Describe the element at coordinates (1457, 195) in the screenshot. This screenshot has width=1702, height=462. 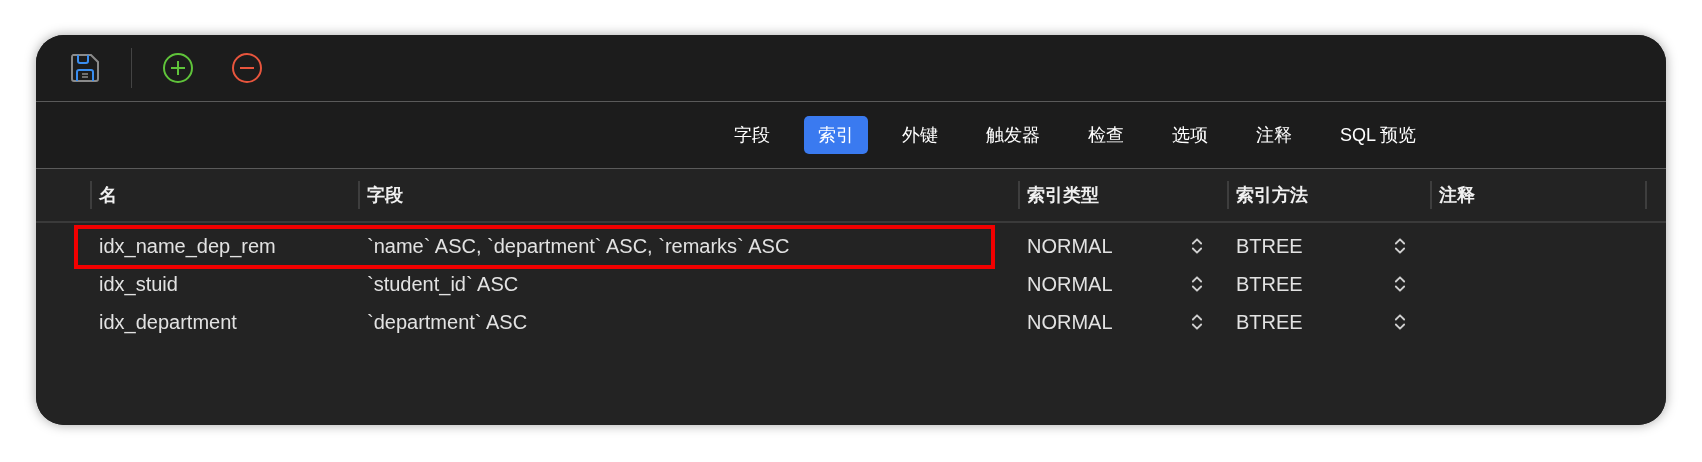
I see `column-header: 注释` at that location.